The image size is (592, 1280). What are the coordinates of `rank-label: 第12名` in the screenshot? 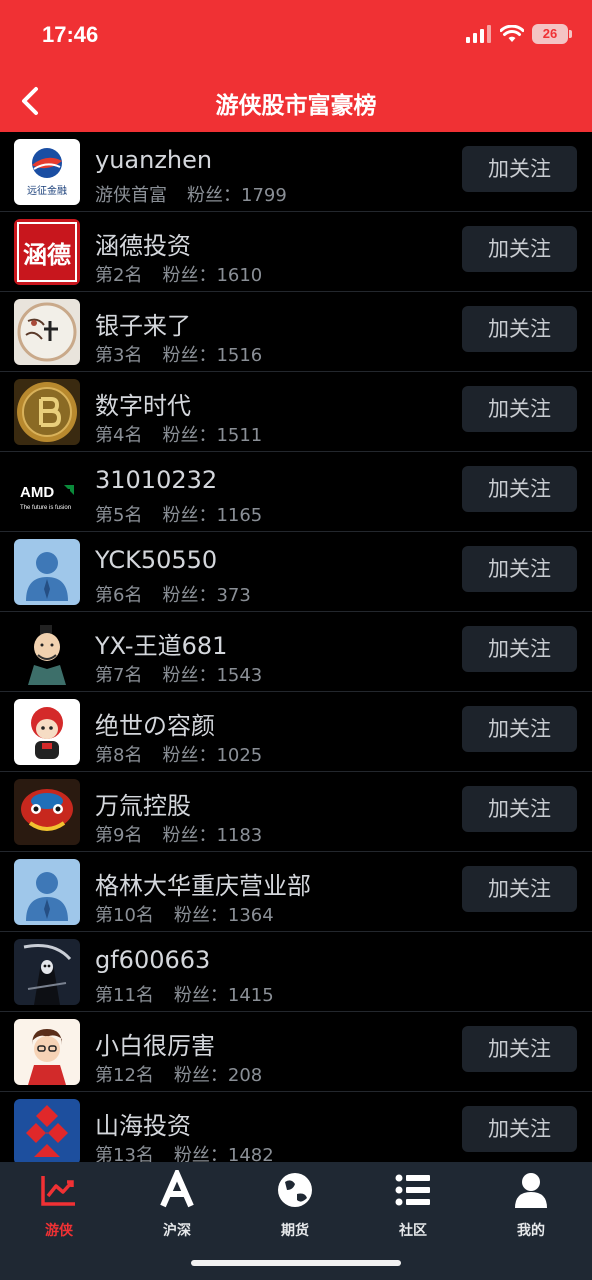 It's located at (124, 1075).